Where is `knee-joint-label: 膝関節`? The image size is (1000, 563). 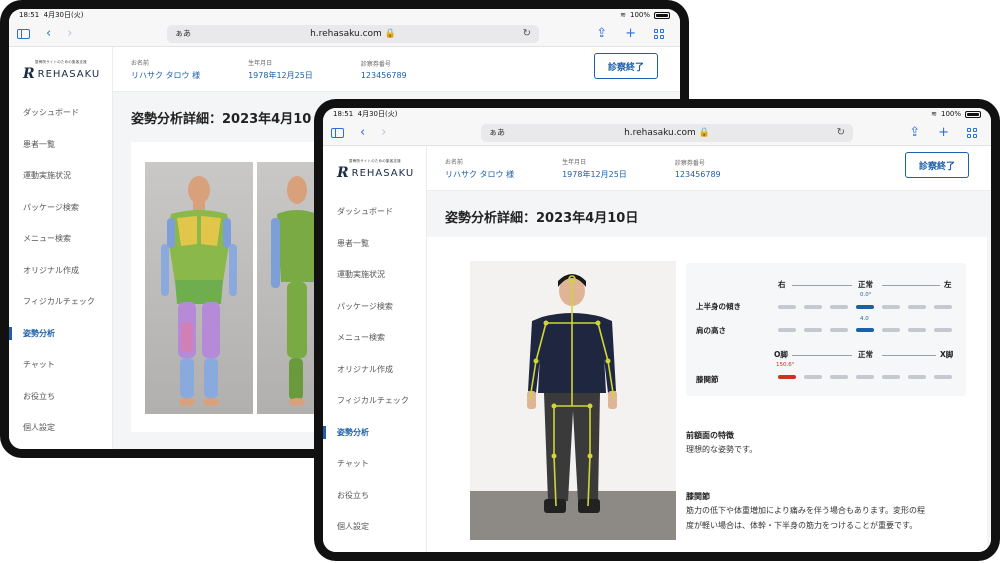 knee-joint-label: 膝関節 is located at coordinates (707, 379).